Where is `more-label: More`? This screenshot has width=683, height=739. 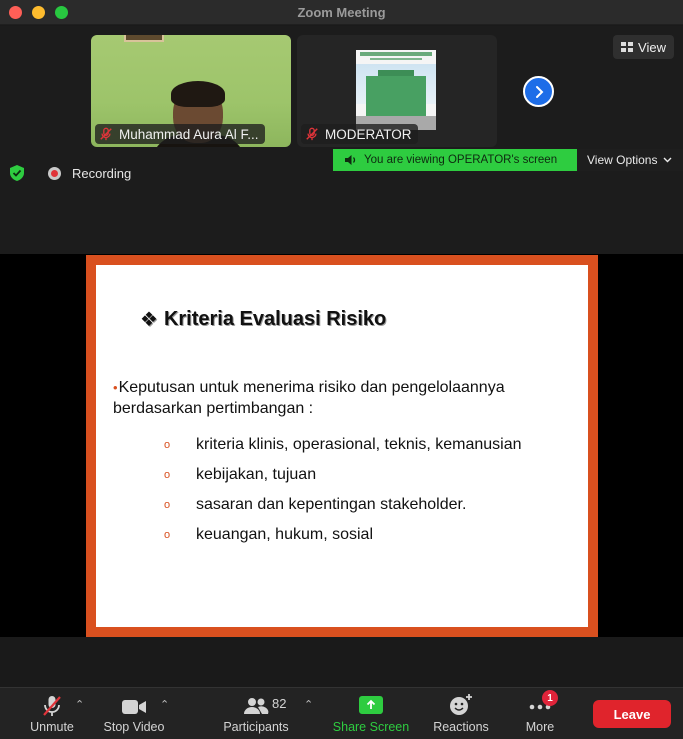
more-label: More is located at coordinates (540, 727).